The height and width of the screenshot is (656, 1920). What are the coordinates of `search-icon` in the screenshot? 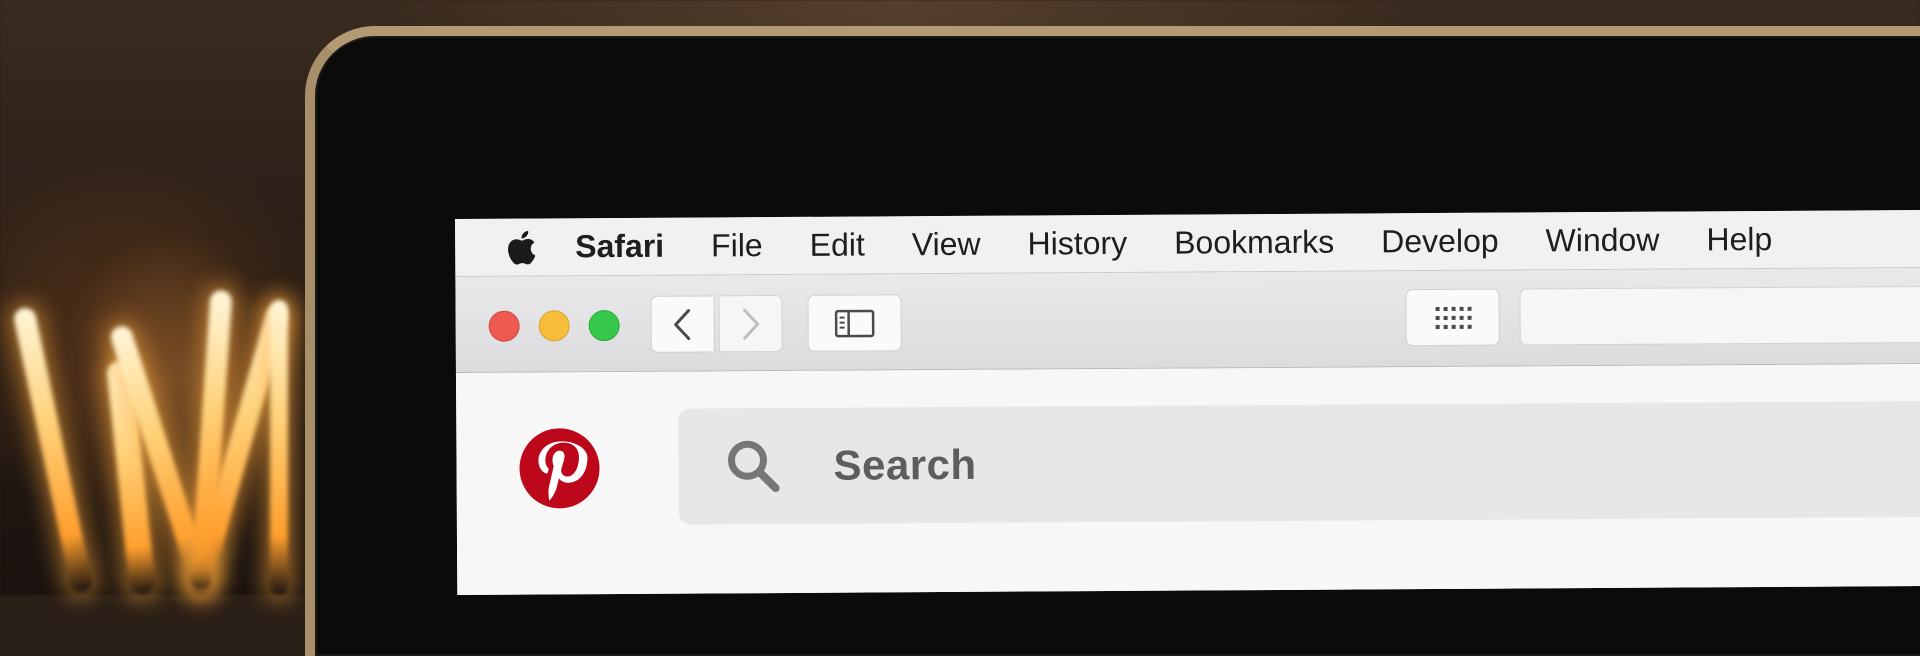 It's located at (753, 466).